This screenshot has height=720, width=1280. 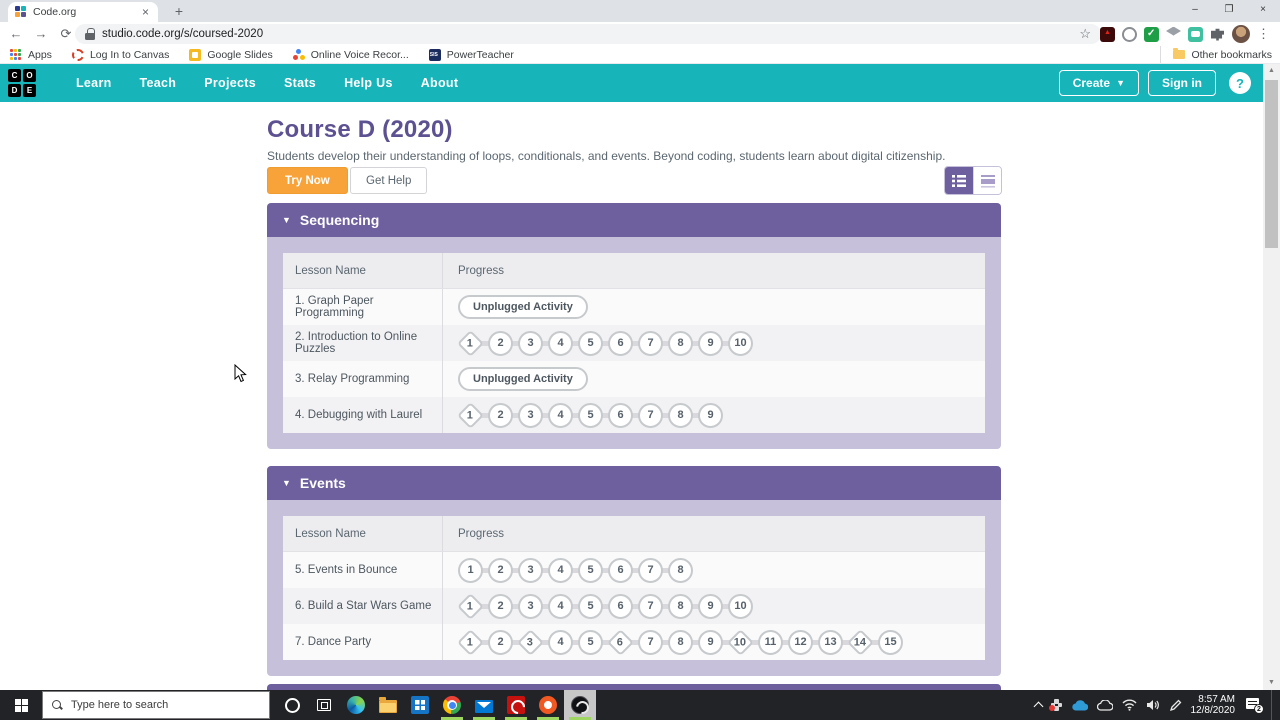 I want to click on start-button, so click(x=21, y=705).